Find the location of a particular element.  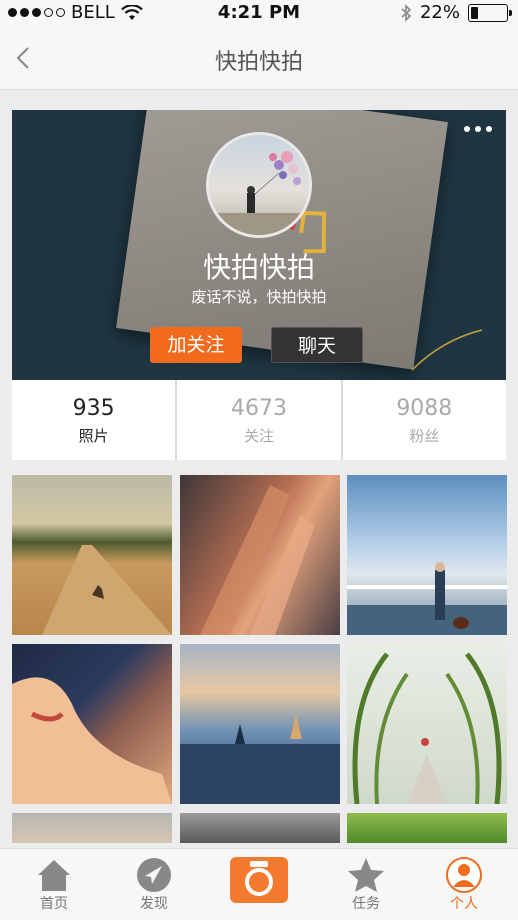

bluetooth-icon is located at coordinates (406, 12).